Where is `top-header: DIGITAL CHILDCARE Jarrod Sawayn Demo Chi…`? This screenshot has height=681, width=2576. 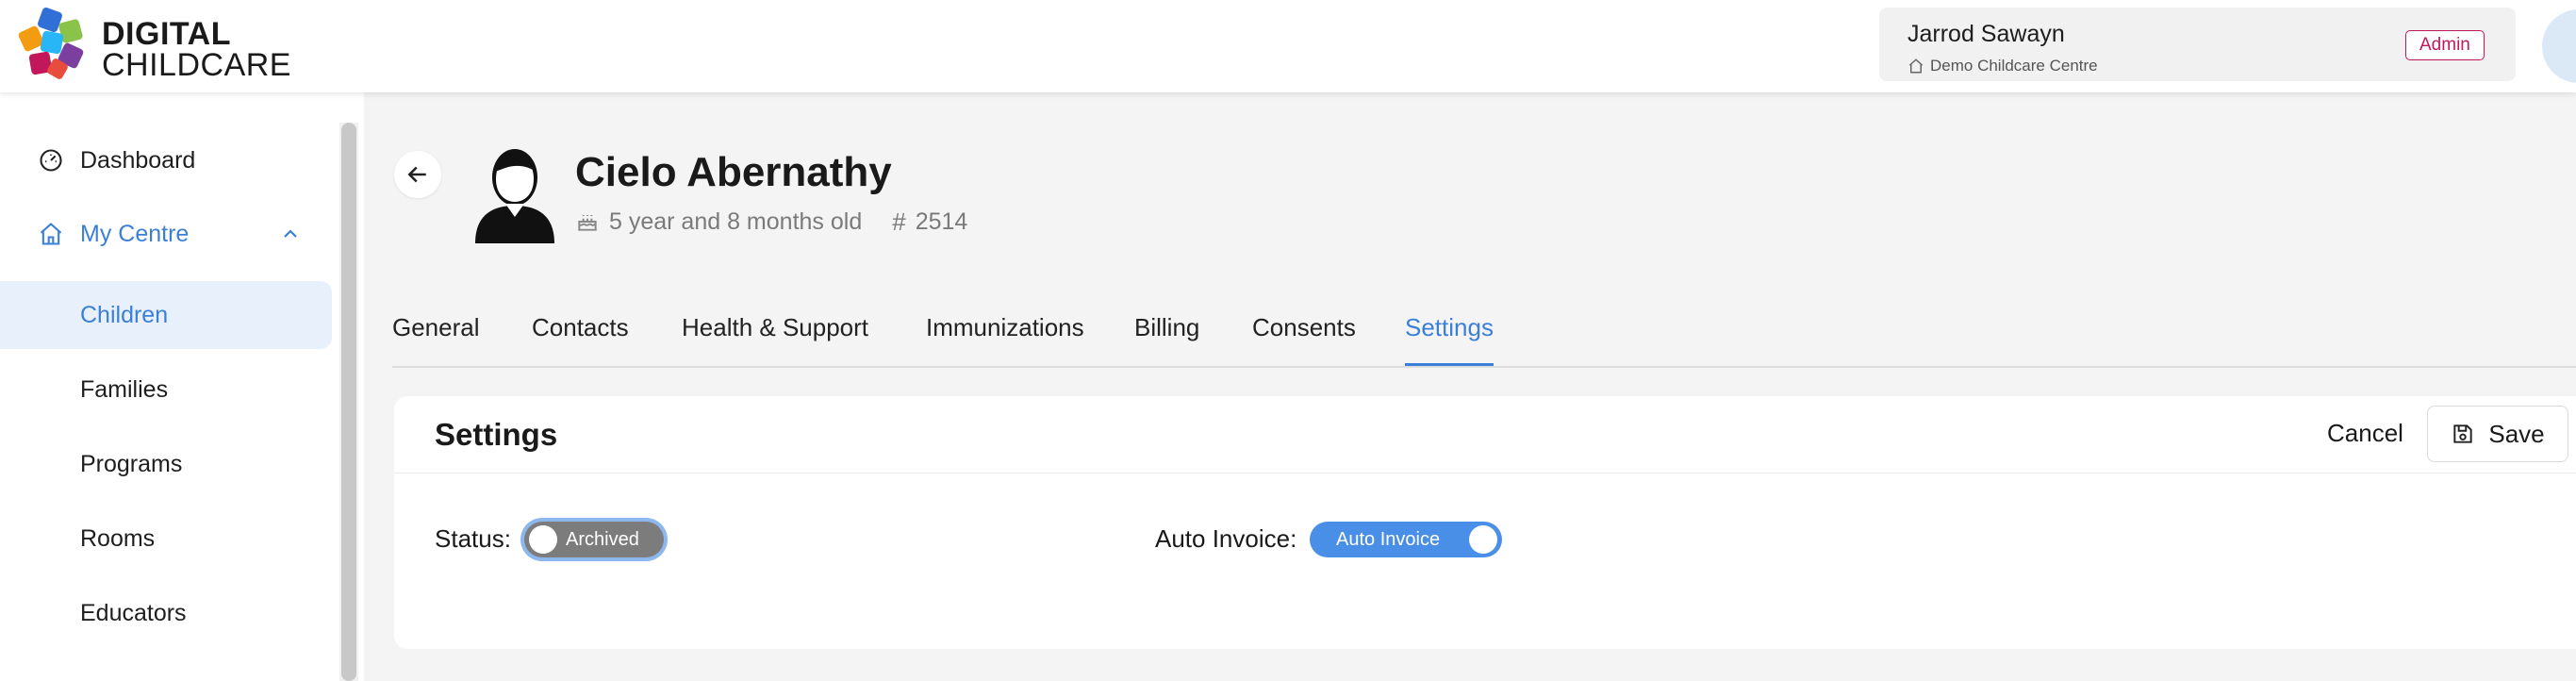
top-header: DIGITAL CHILDCARE Jarrod Sawayn Demo Chi… is located at coordinates (1288, 46).